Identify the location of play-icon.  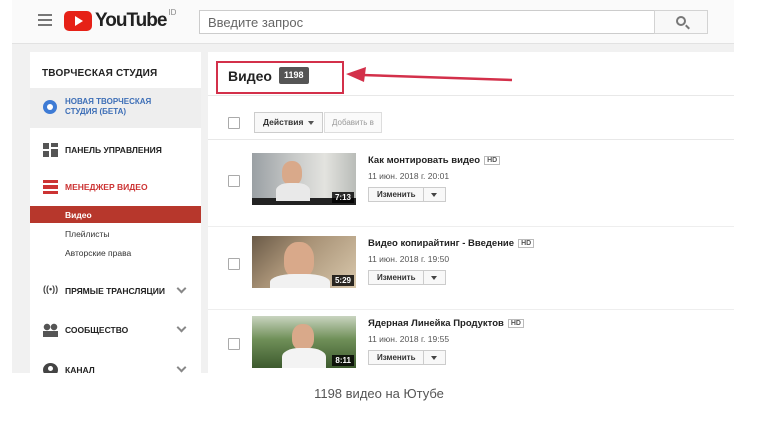
(78, 21).